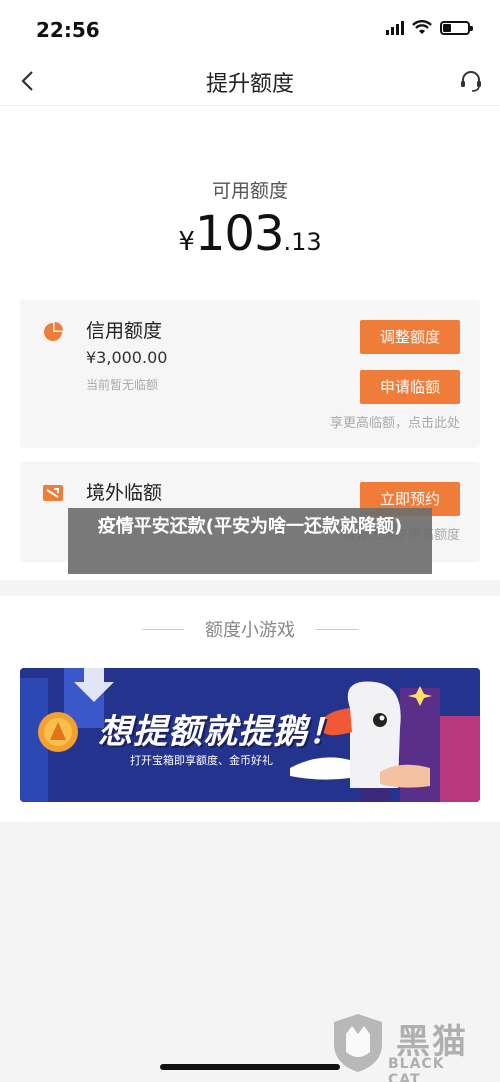 The height and width of the screenshot is (1082, 500). I want to click on apply-temp-limit-button: 申请临额, so click(410, 387).